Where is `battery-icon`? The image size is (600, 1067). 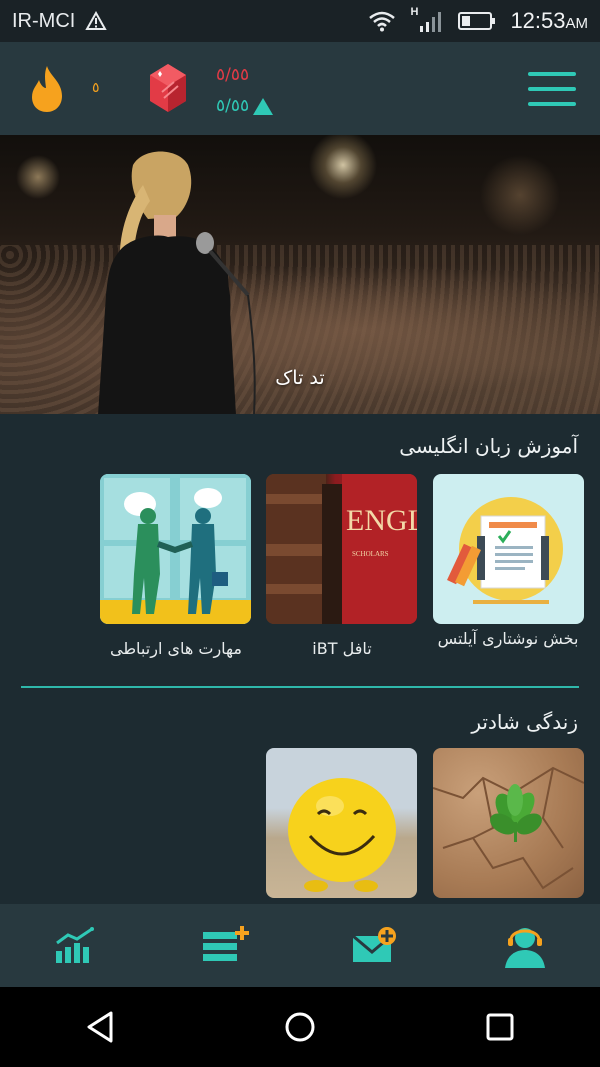
battery-icon is located at coordinates (477, 21).